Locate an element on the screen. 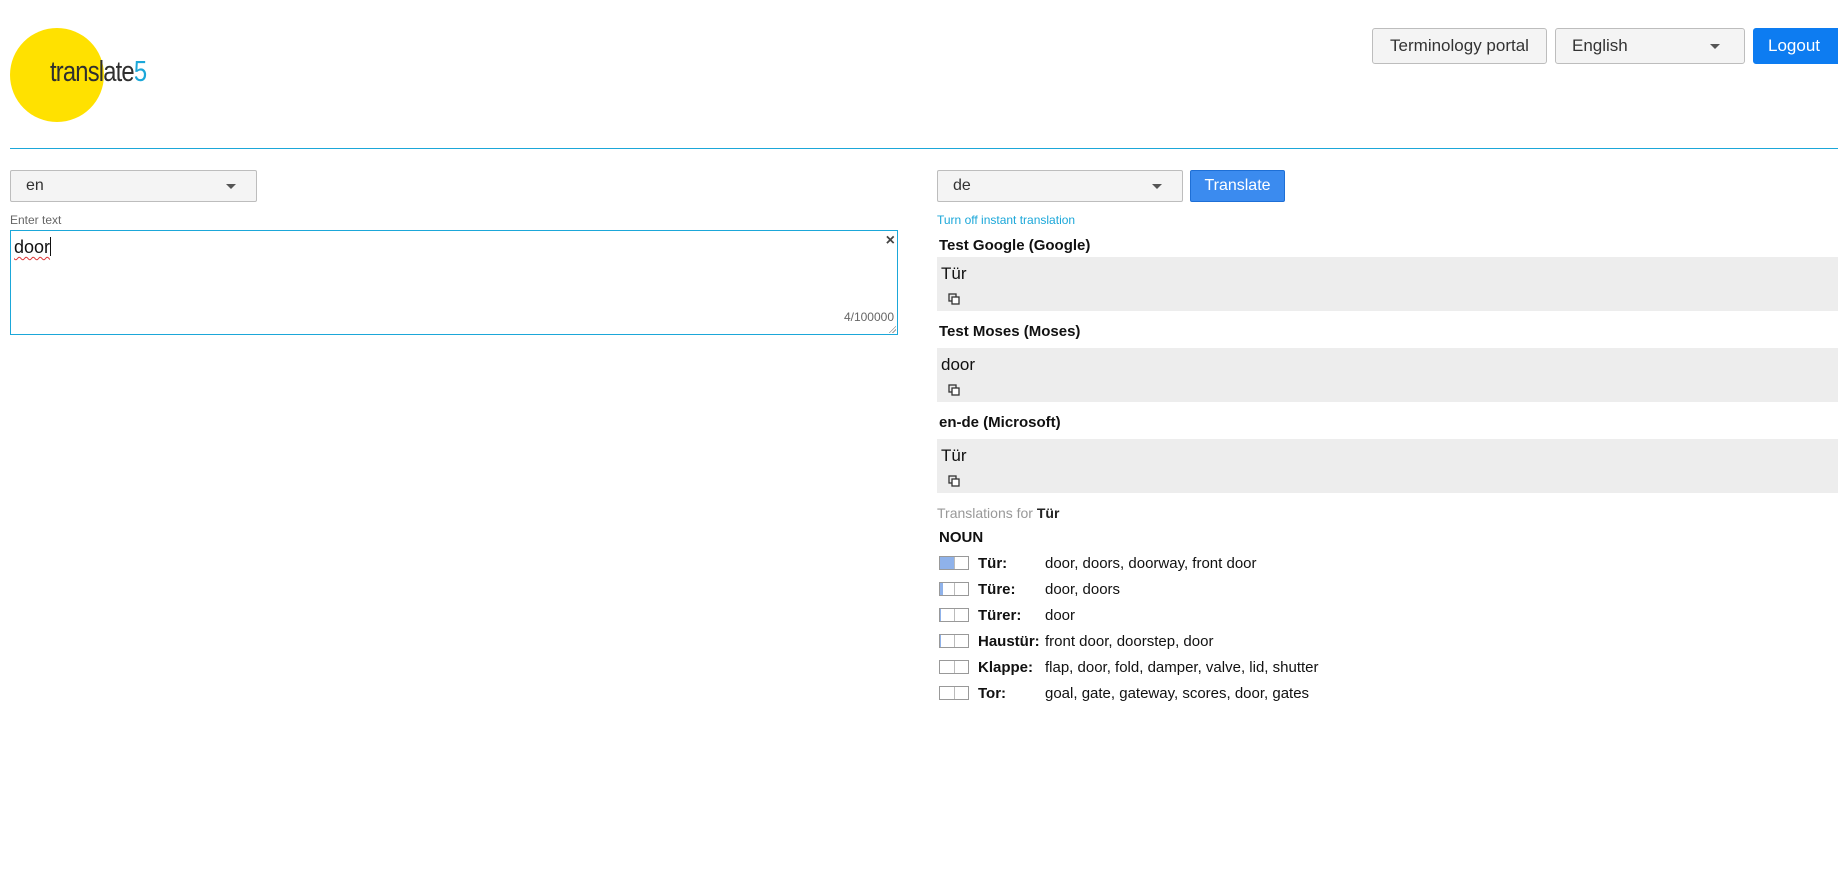 The width and height of the screenshot is (1838, 889). dictionary-translations: goal, gate, gateway, scores, door, gates is located at coordinates (1177, 693).